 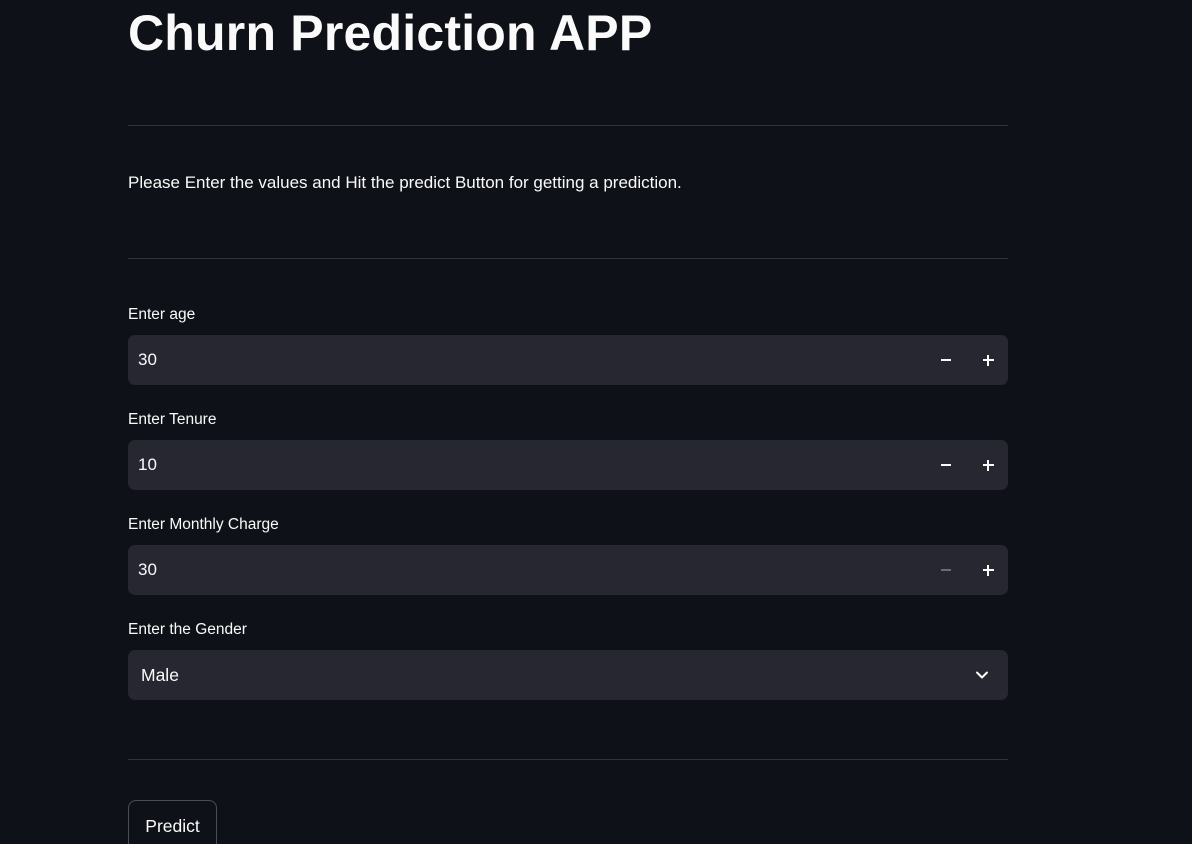 I want to click on chevron-down-icon, so click(x=982, y=675).